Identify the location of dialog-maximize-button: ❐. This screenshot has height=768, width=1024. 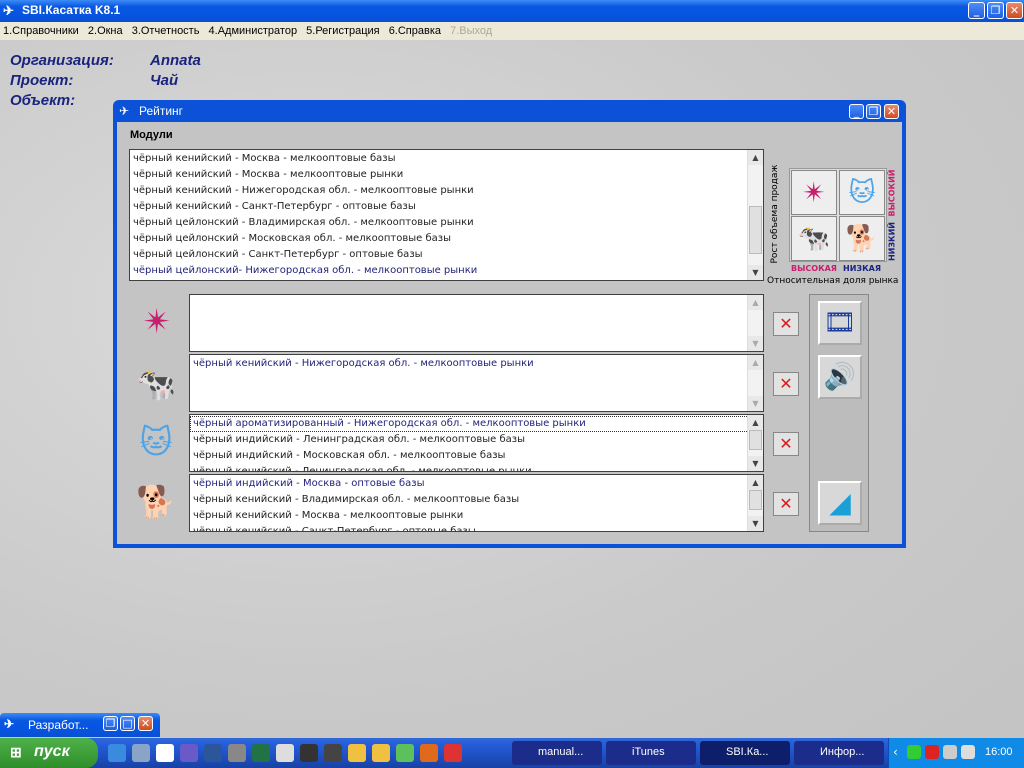
(873, 111).